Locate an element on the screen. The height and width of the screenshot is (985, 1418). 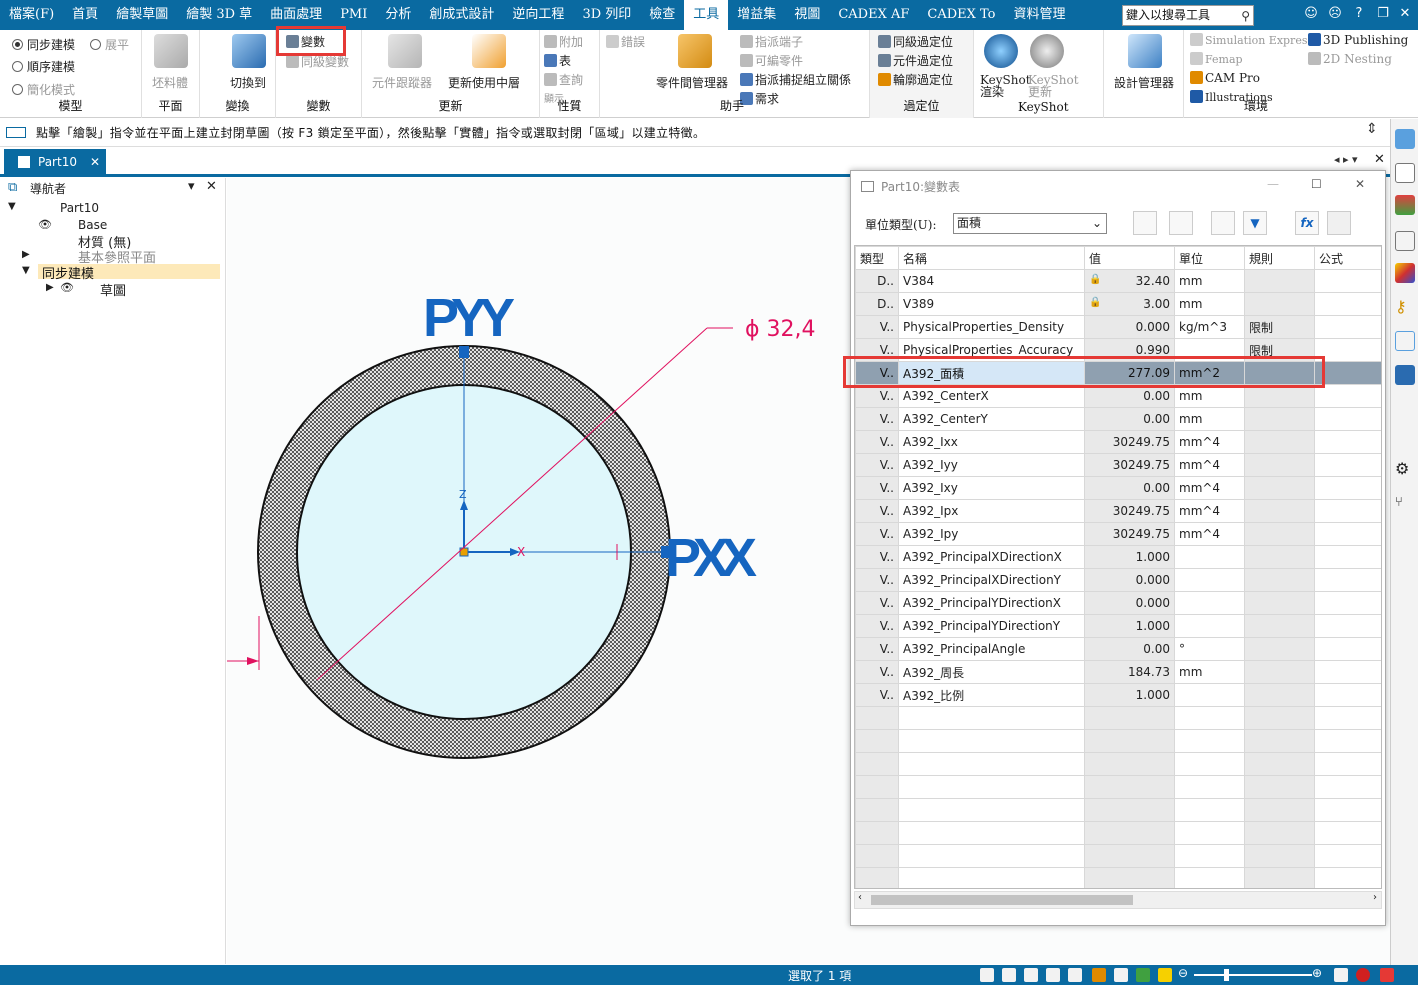
update-active-button: 更新使用中層 is located at coordinates (484, 82).